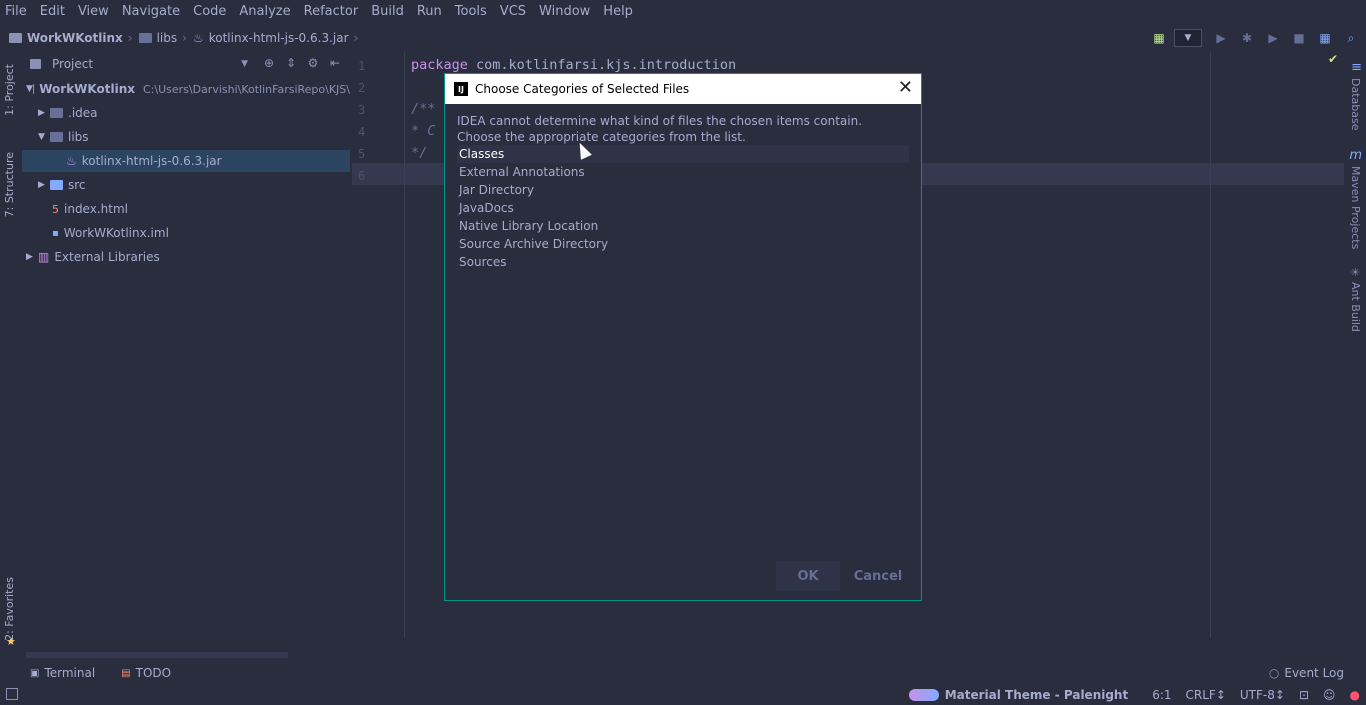  Describe the element at coordinates (1011, 695) in the screenshot. I see `theme-indicator: Material Theme - Palenight` at that location.